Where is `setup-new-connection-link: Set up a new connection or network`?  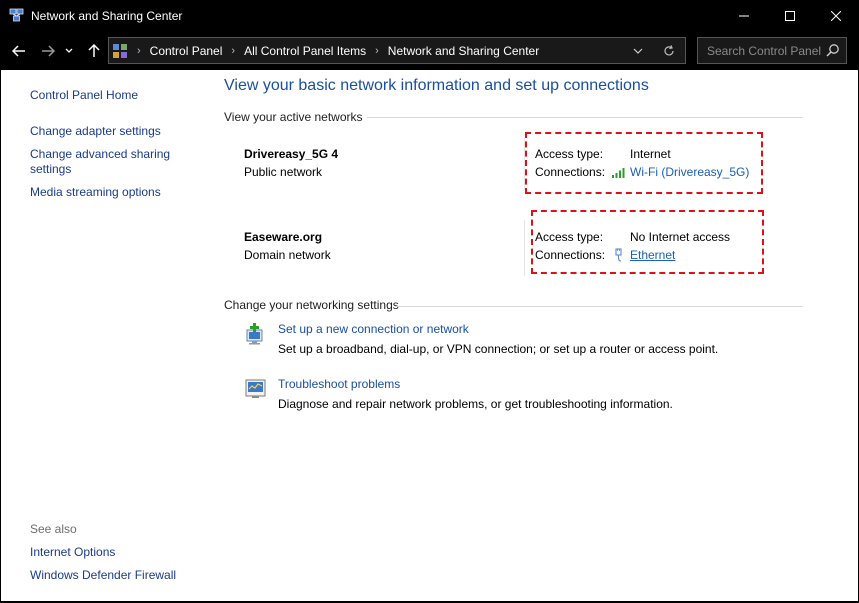 setup-new-connection-link: Set up a new connection or network is located at coordinates (373, 329).